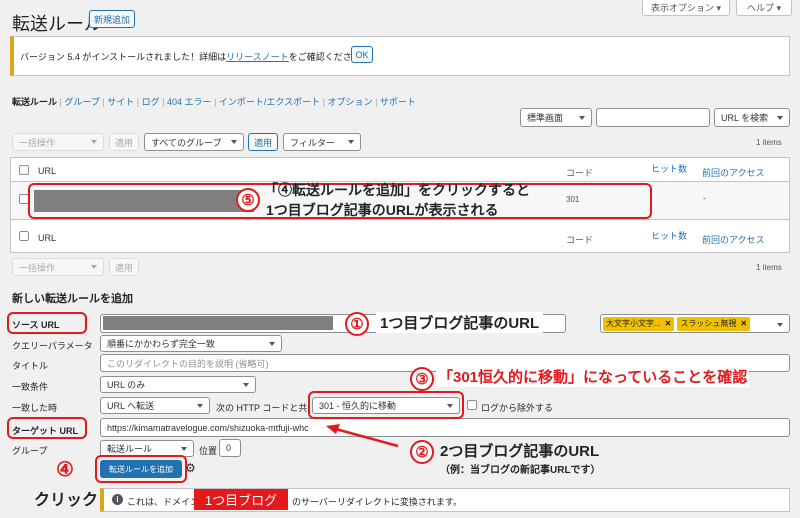  Describe the element at coordinates (241, 499) in the screenshot. I see `redacted-domain: 1つ目ブログ` at that location.